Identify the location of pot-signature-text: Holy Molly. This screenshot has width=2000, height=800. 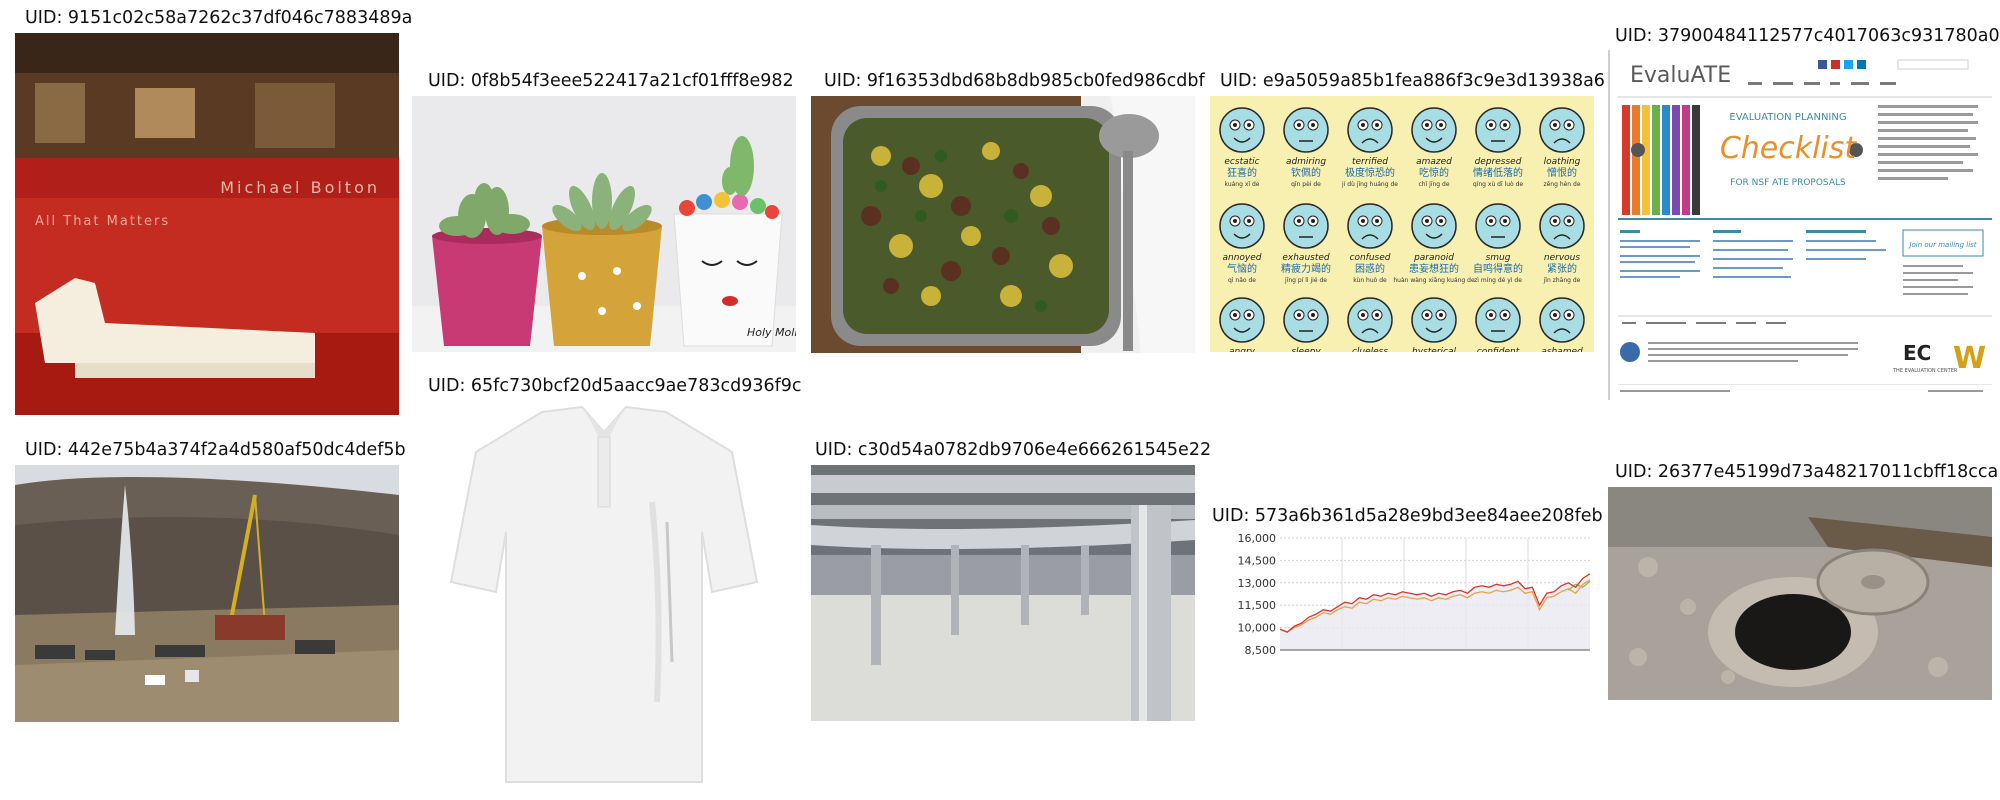
(771, 332).